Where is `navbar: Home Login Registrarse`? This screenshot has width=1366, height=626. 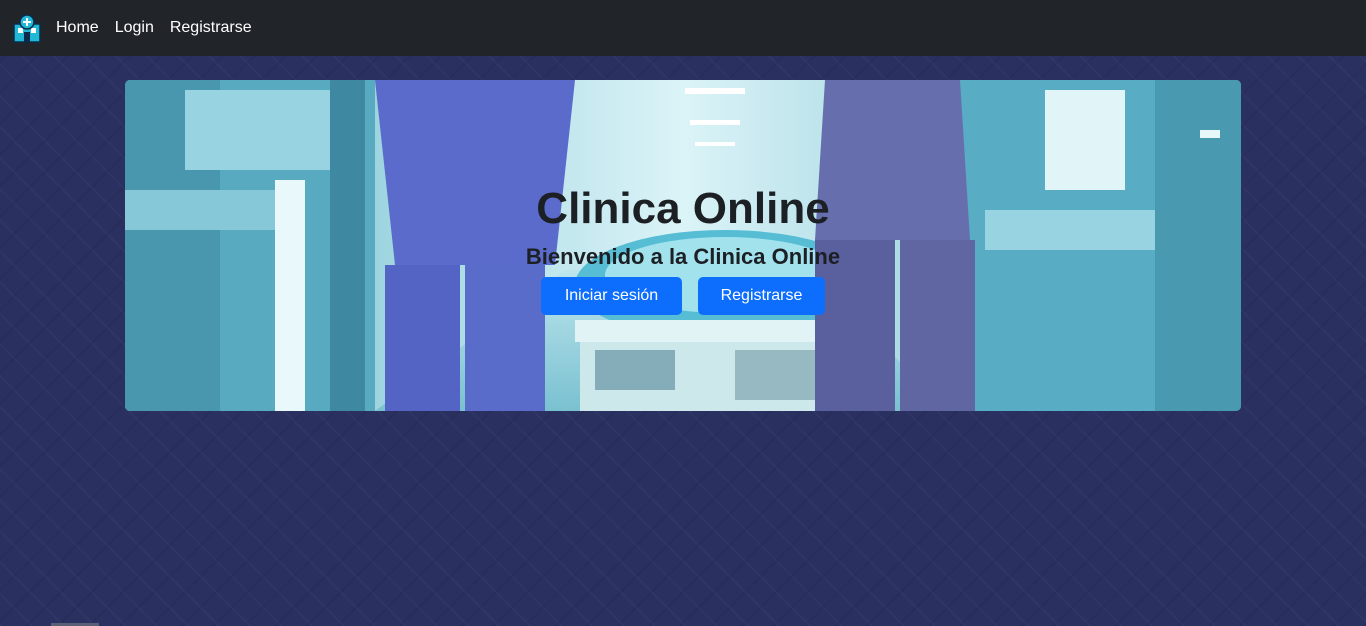
navbar: Home Login Registrarse is located at coordinates (683, 28).